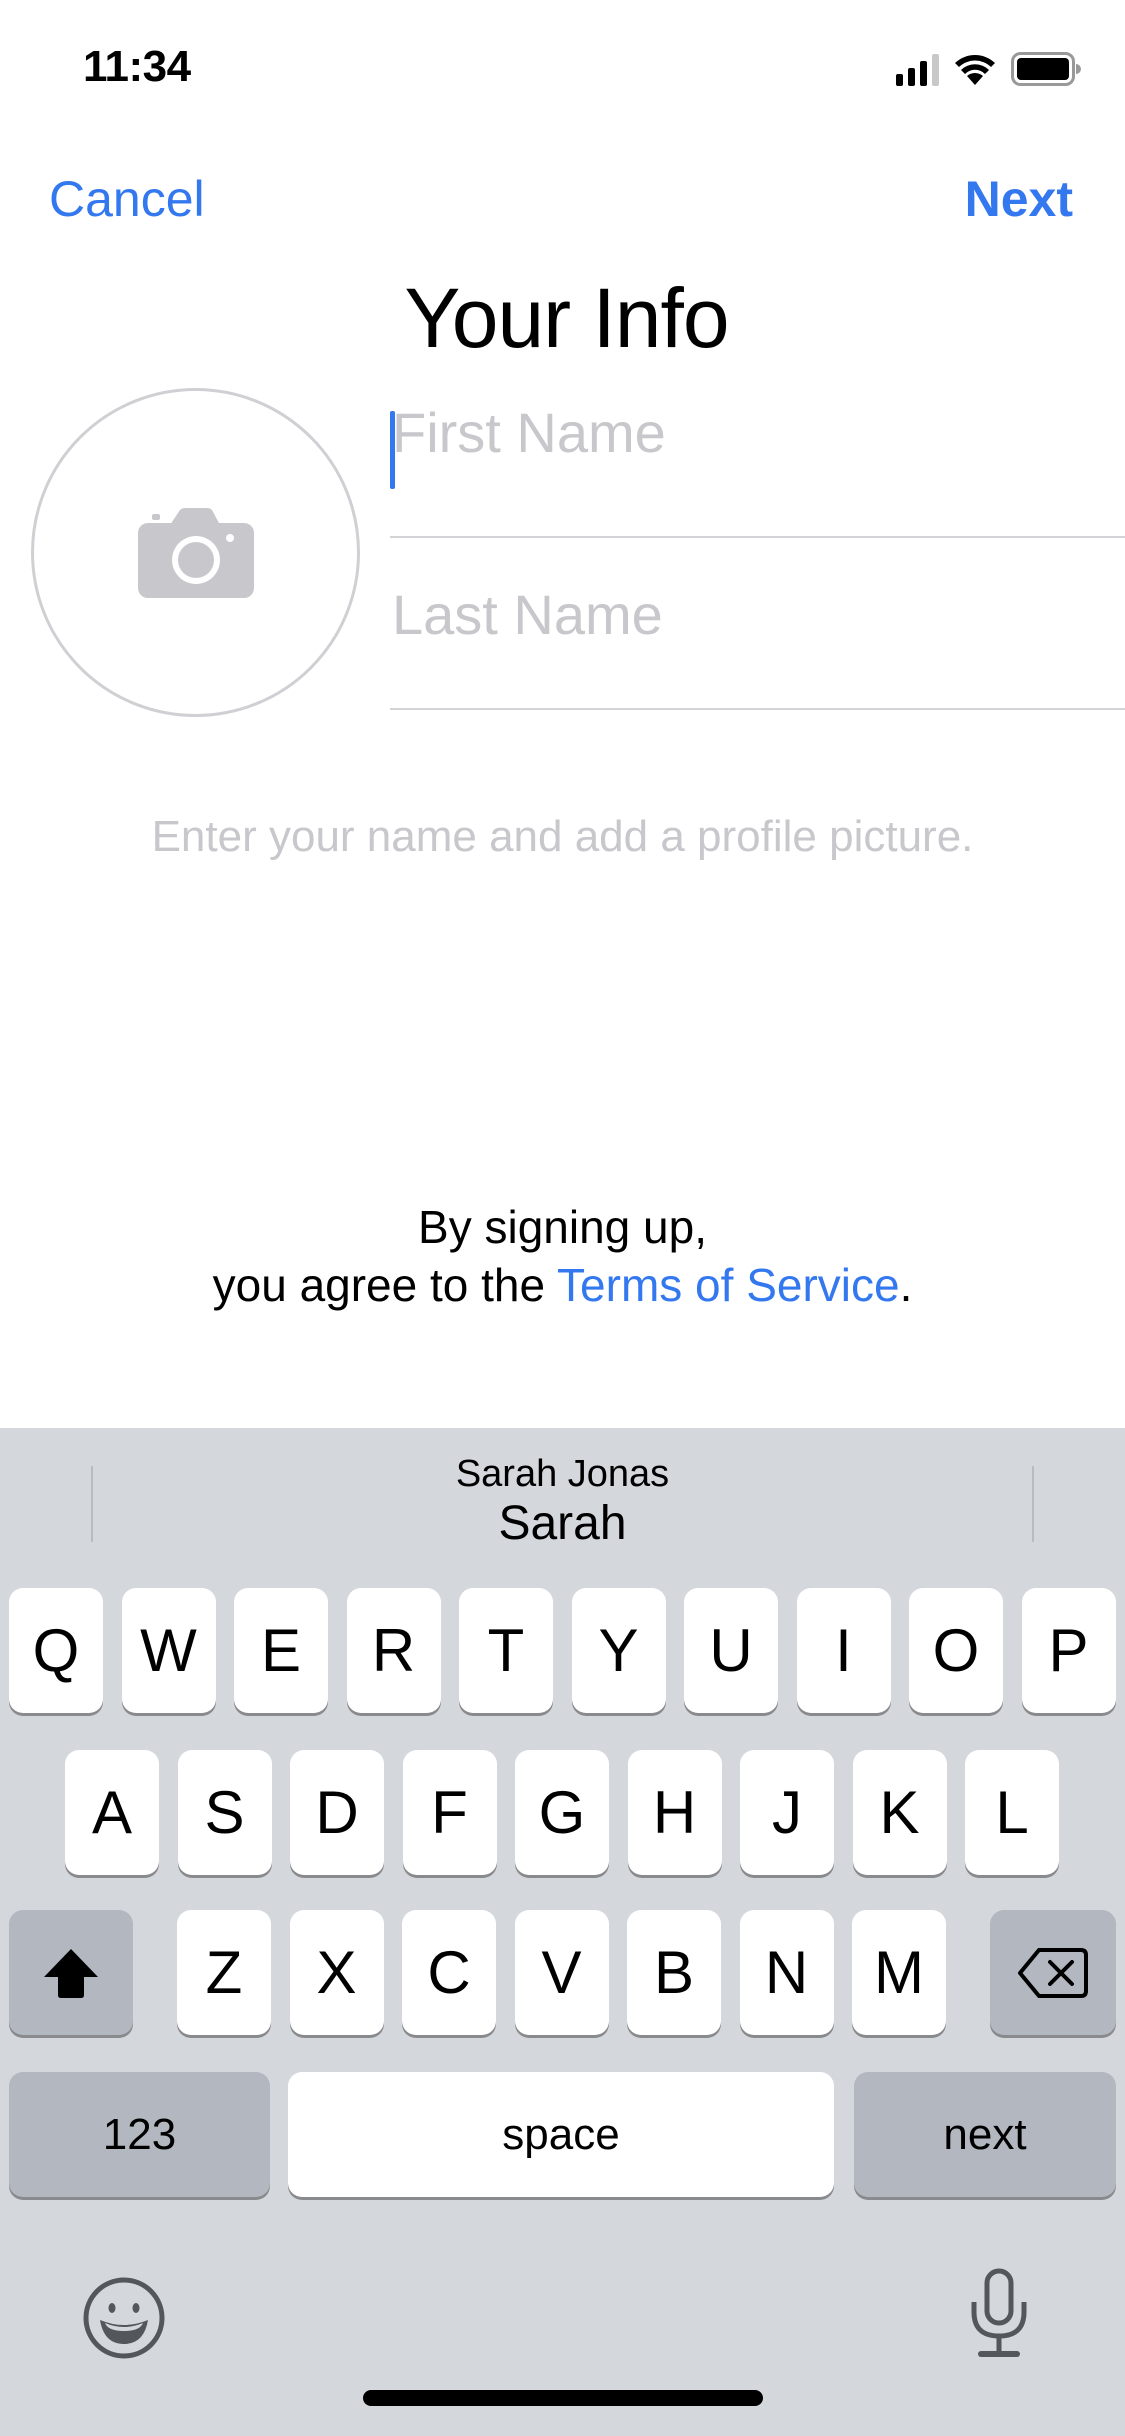 The image size is (1125, 2436). I want to click on page-title: Your Info, so click(566, 318).